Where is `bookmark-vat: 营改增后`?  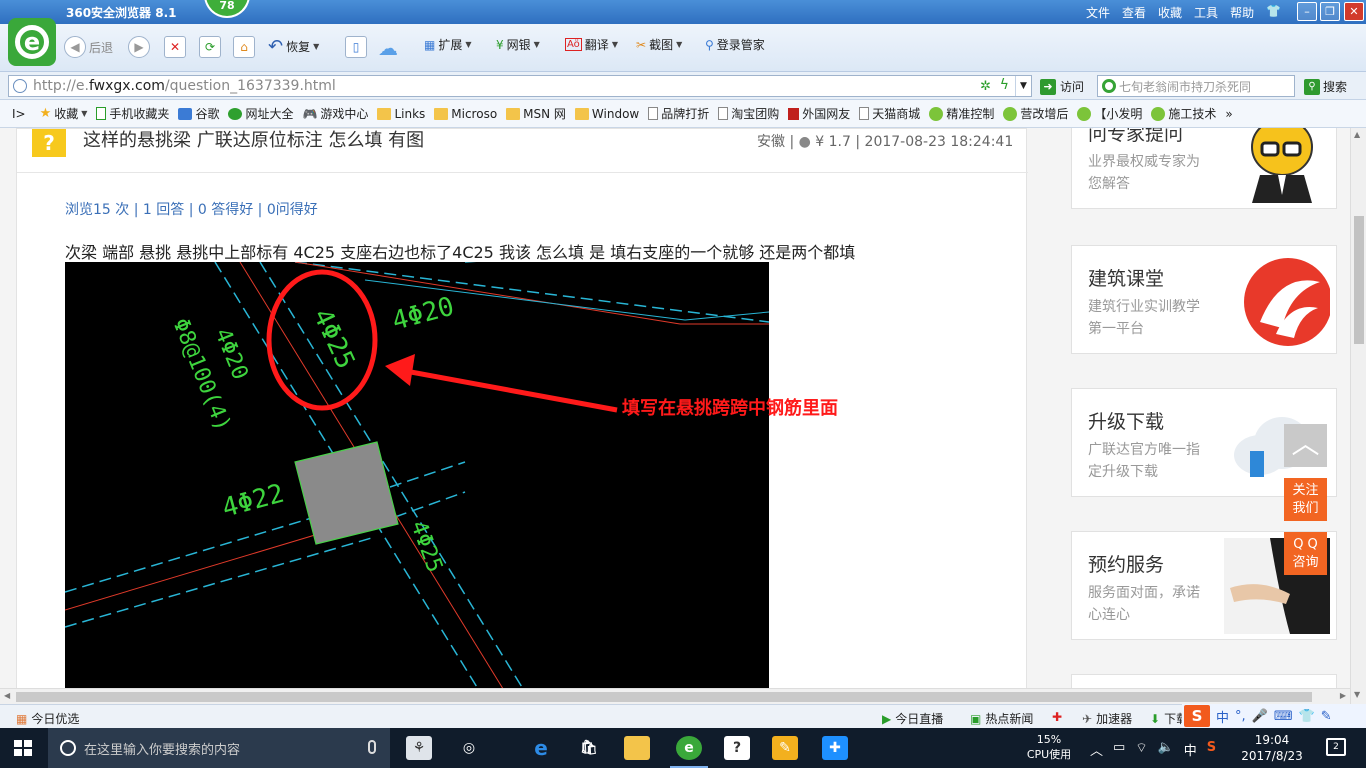 bookmark-vat: 营改增后 is located at coordinates (1035, 113).